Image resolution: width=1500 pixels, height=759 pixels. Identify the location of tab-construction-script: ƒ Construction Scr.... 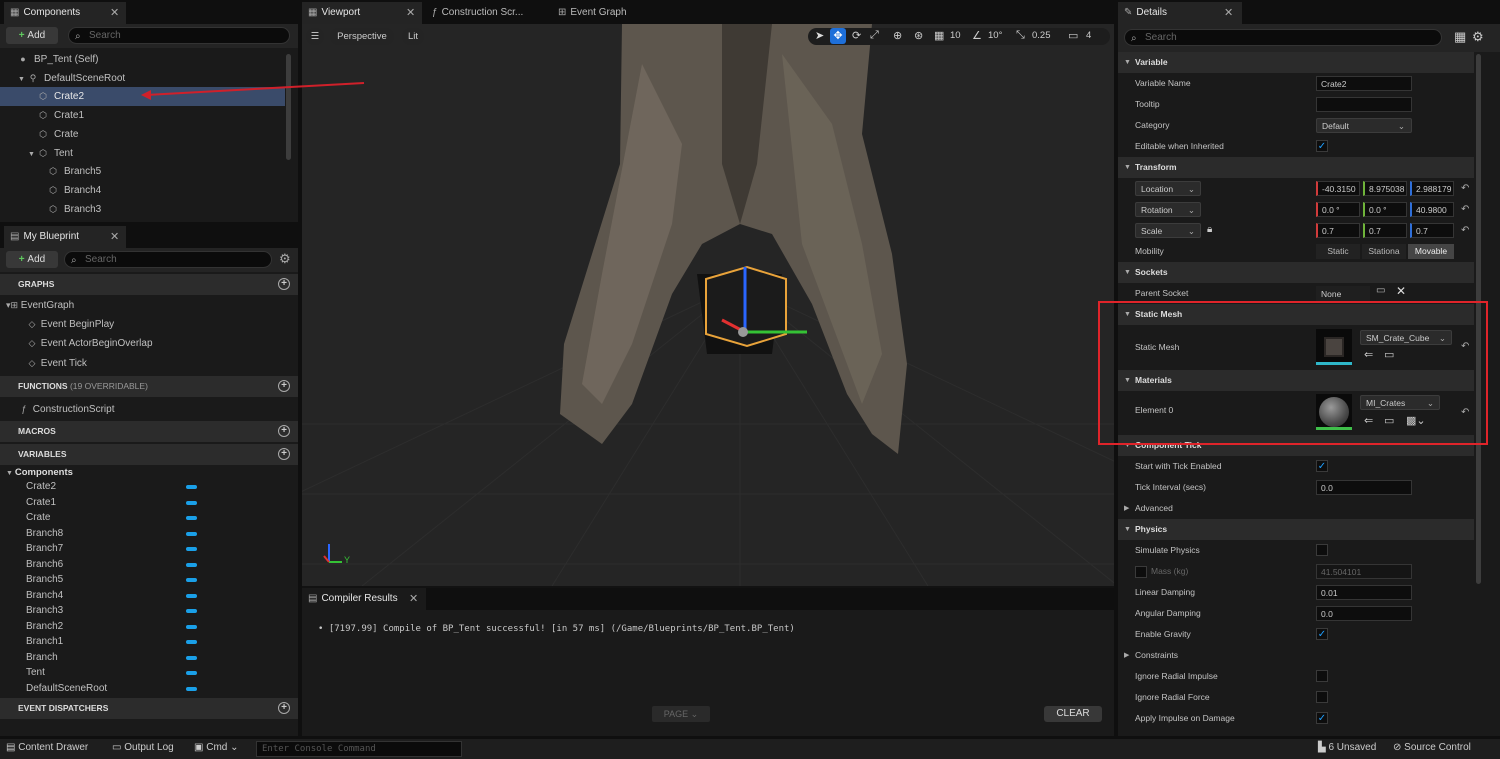
(486, 13).